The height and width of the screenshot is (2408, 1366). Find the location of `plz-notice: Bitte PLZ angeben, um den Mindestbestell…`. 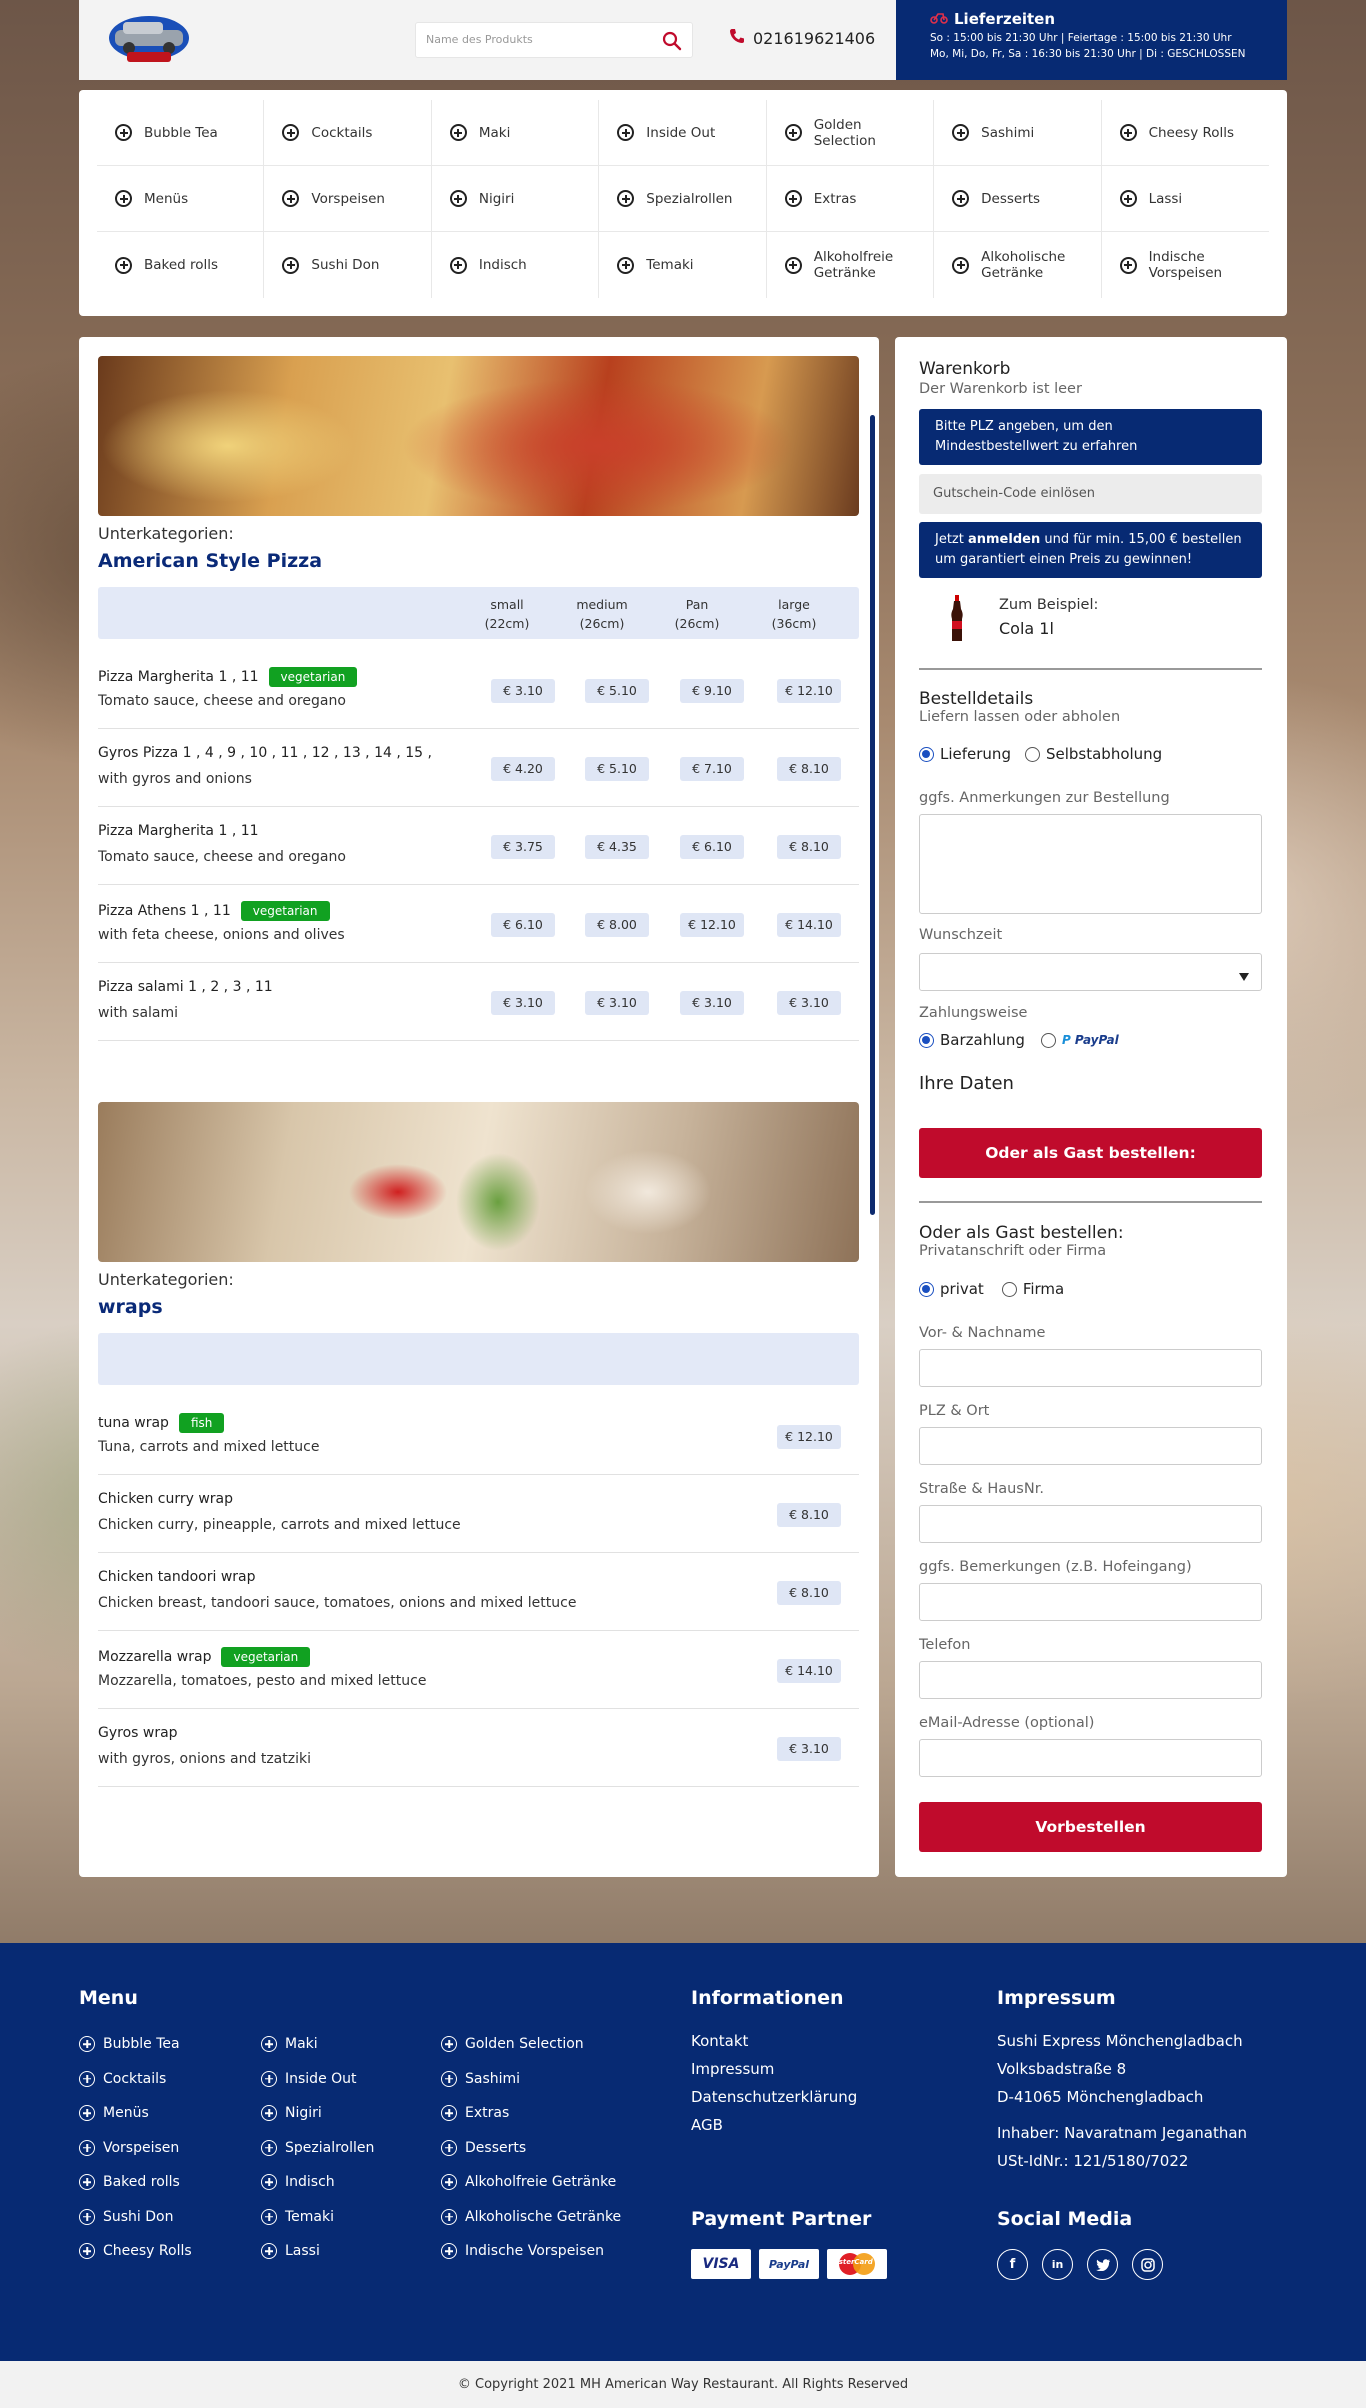

plz-notice: Bitte PLZ angeben, um den Mindestbestell… is located at coordinates (1090, 437).